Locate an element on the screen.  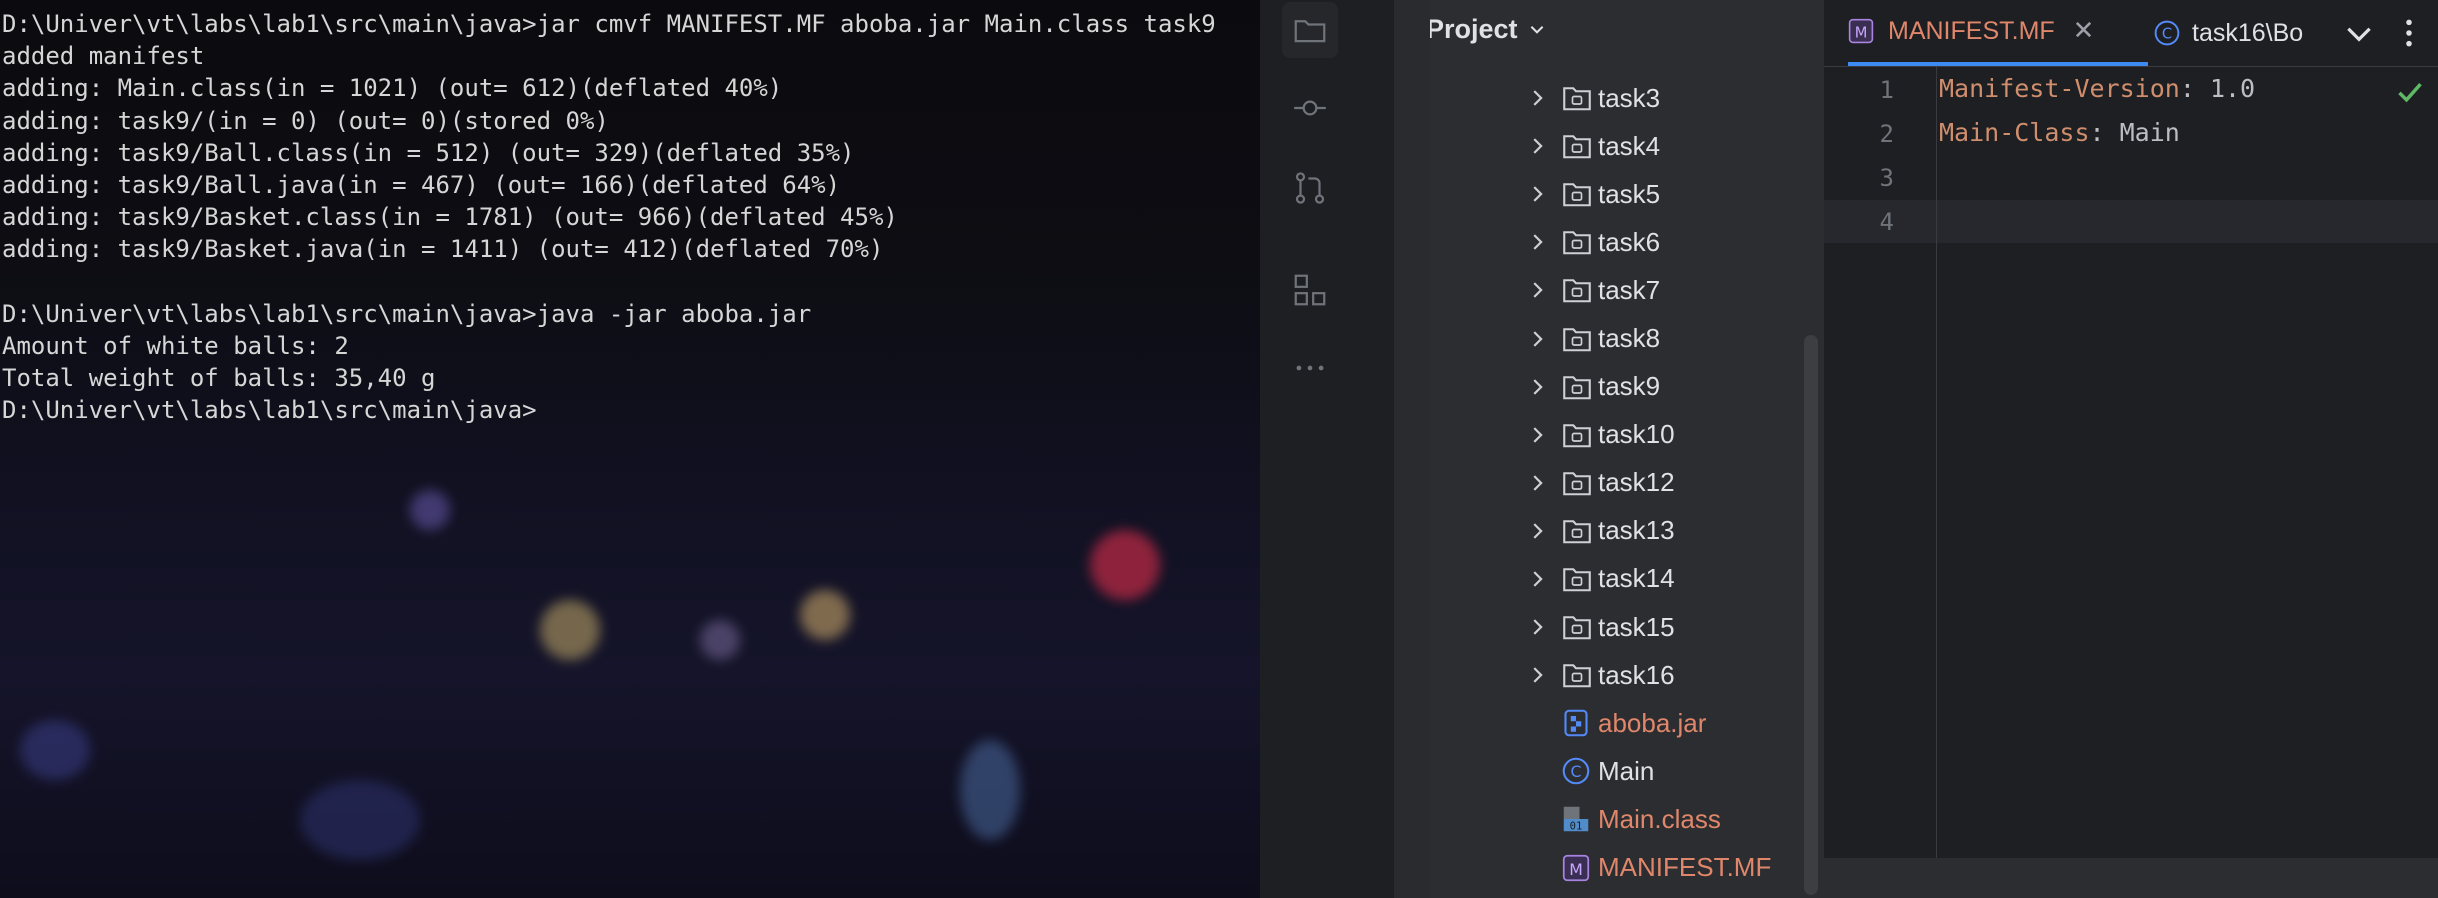
line-number-gutter: 1 2 3 4 is located at coordinates (1880, 482).